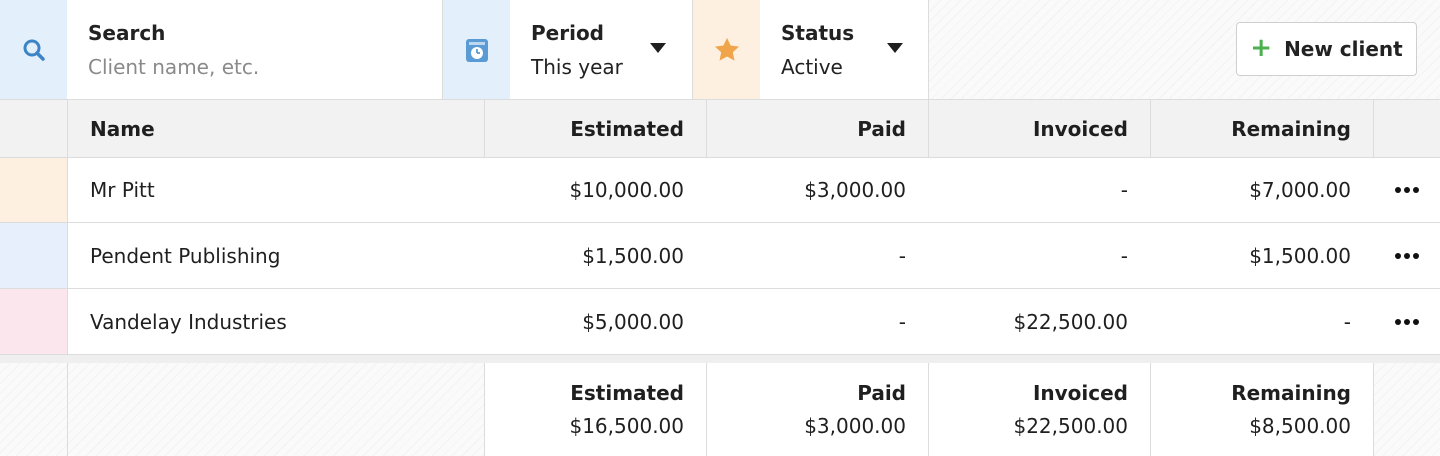 The height and width of the screenshot is (456, 1440). Describe the element at coordinates (1070, 426) in the screenshot. I see `total-invoiced-value: $22,500.00` at that location.